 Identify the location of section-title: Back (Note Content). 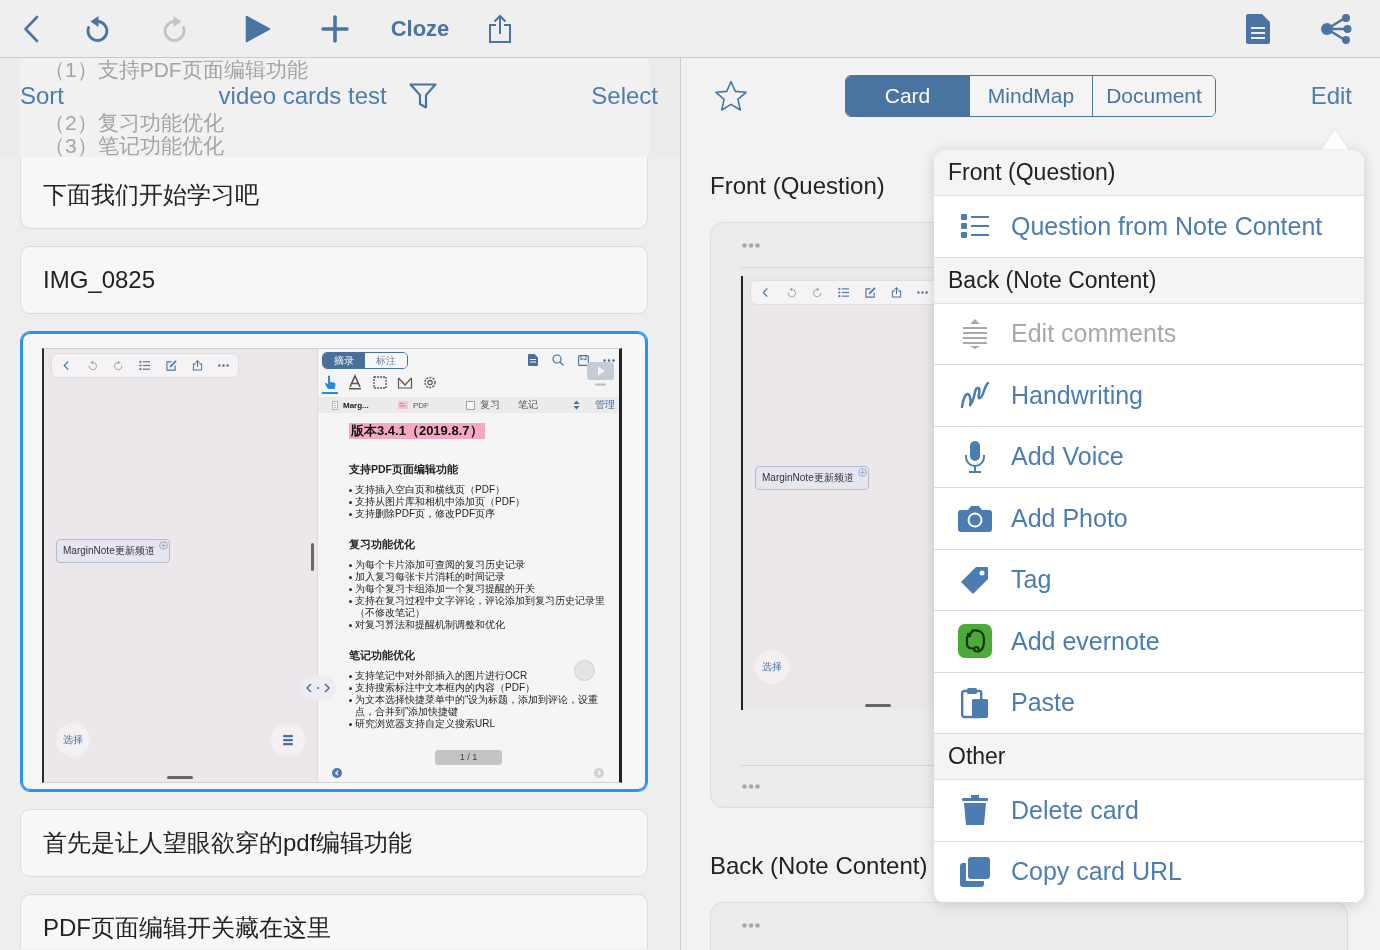
(819, 866).